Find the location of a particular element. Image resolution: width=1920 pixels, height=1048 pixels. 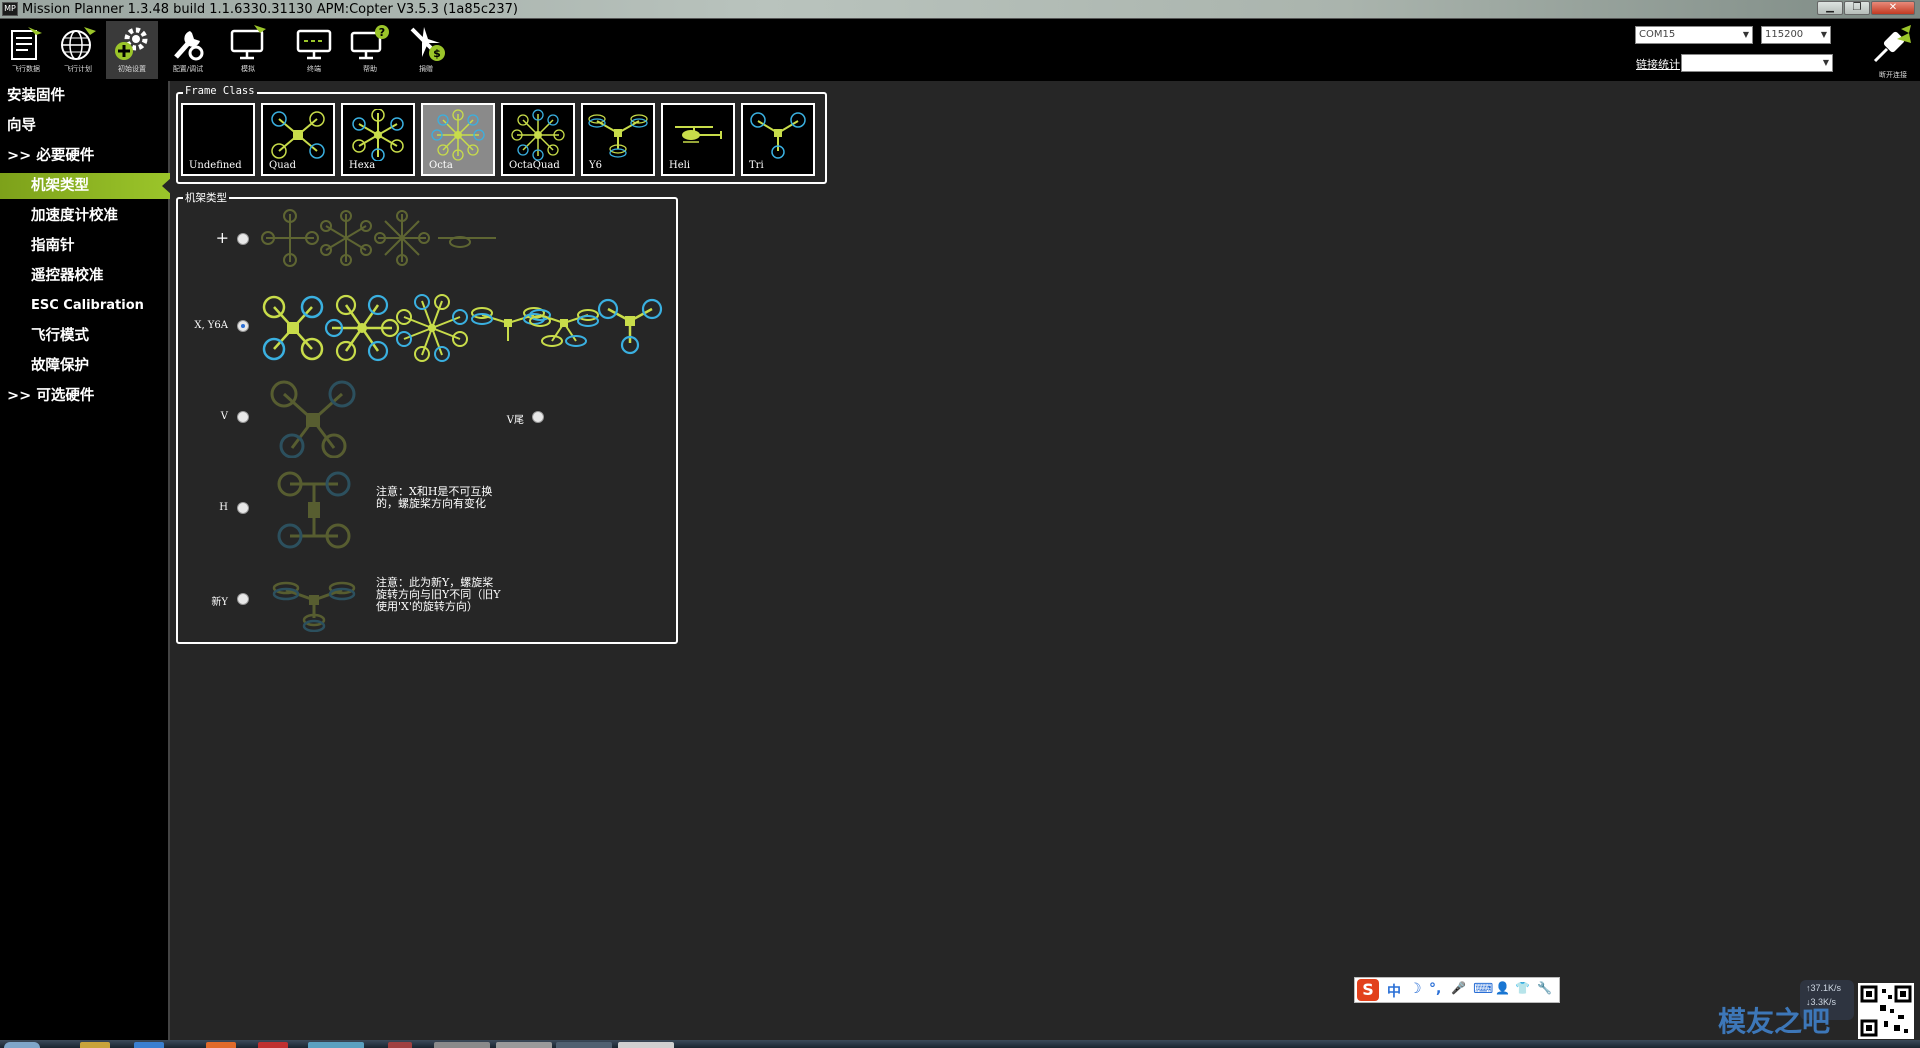

sidebar-item-flight-modes: 飞行模式 is located at coordinates (85, 336).